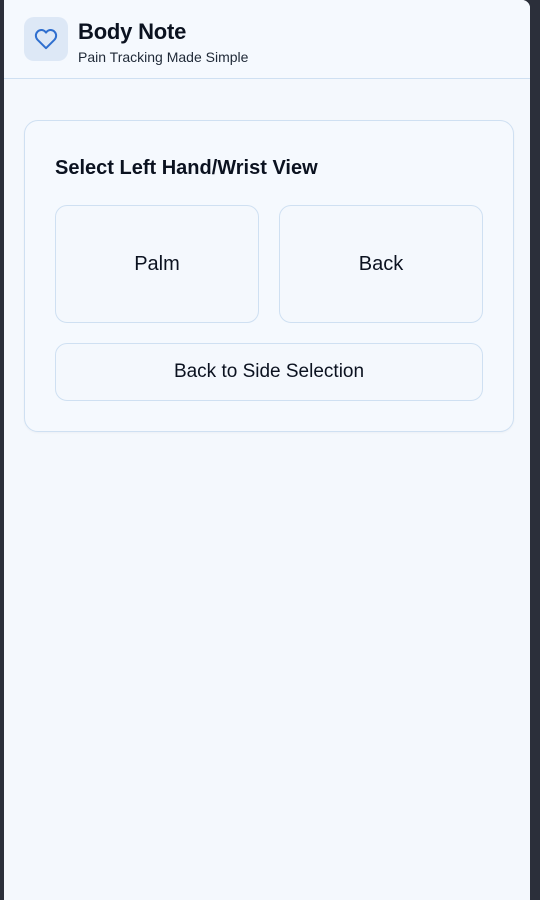 This screenshot has width=540, height=900. Describe the element at coordinates (132, 31) in the screenshot. I see `app-title: Body Note` at that location.